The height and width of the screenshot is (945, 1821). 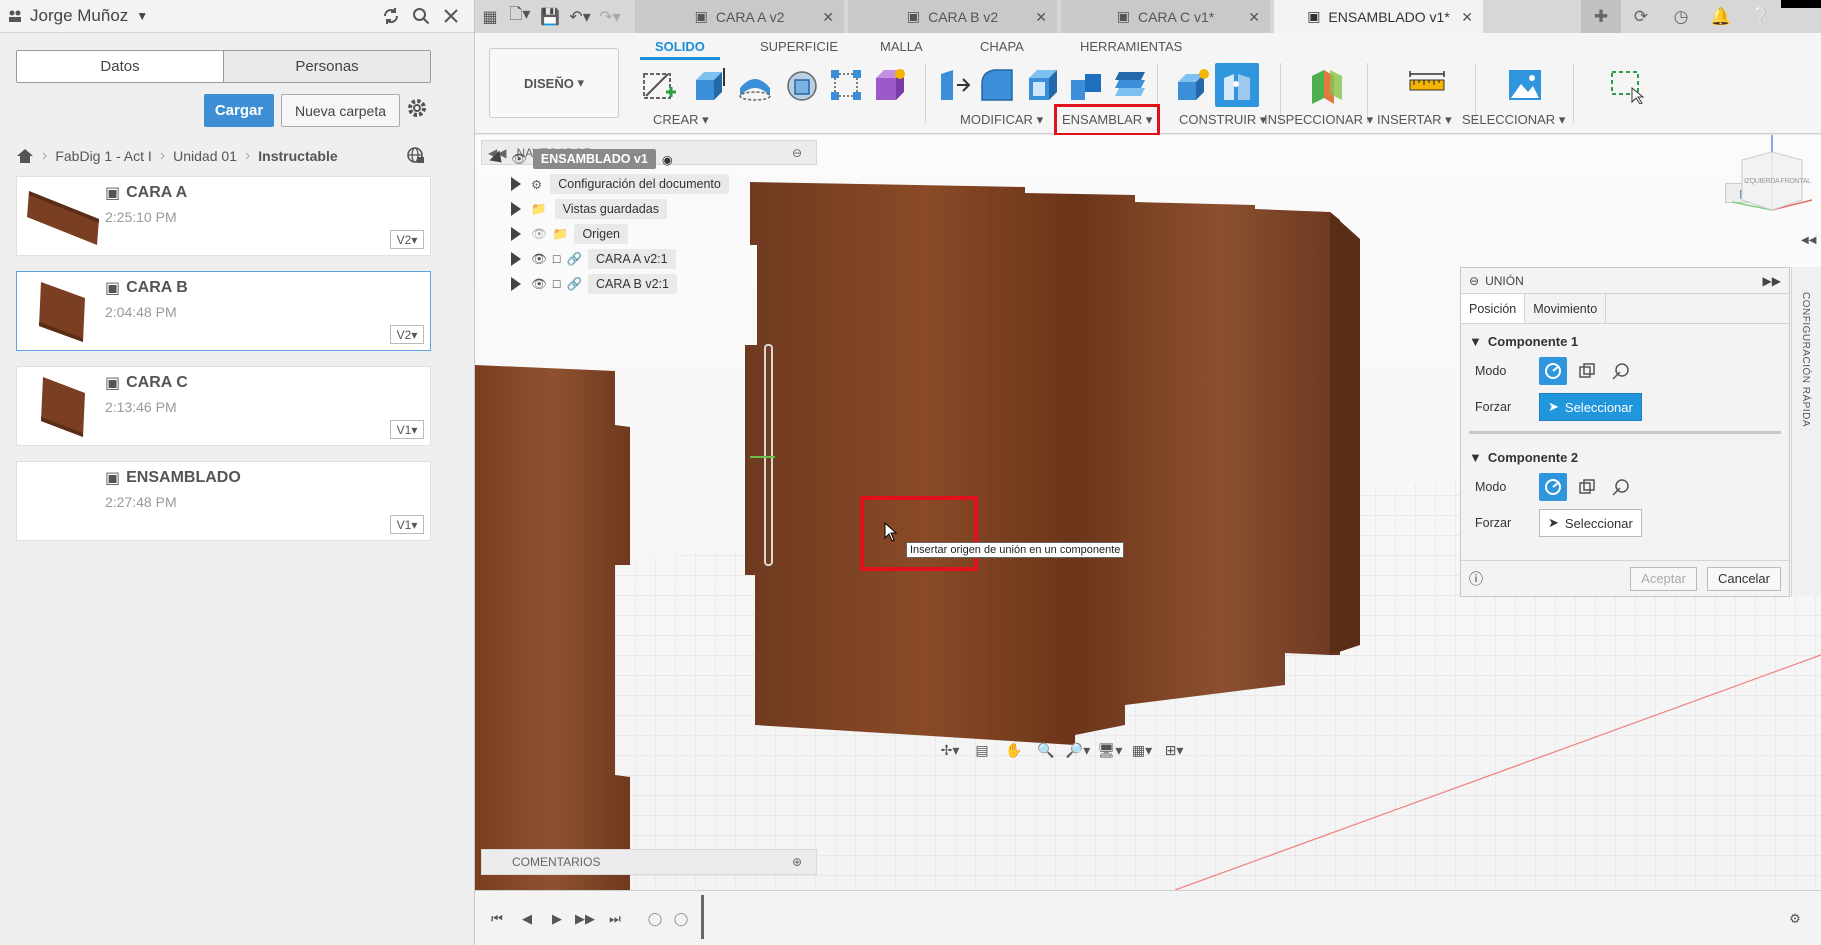 I want to click on tab-datos: Datos, so click(x=120, y=66).